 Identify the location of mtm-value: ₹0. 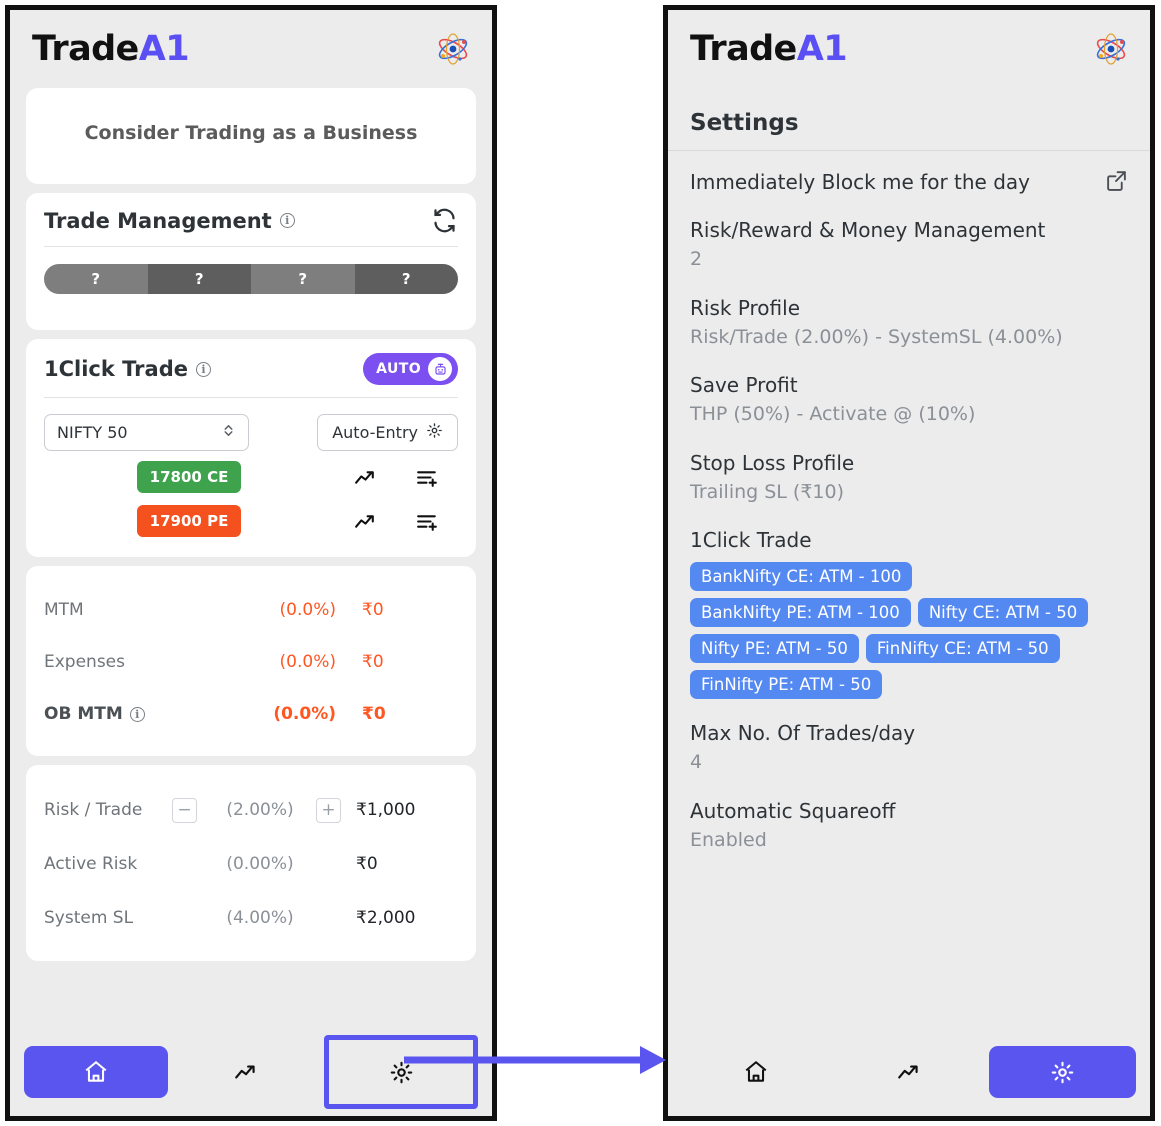
(373, 610).